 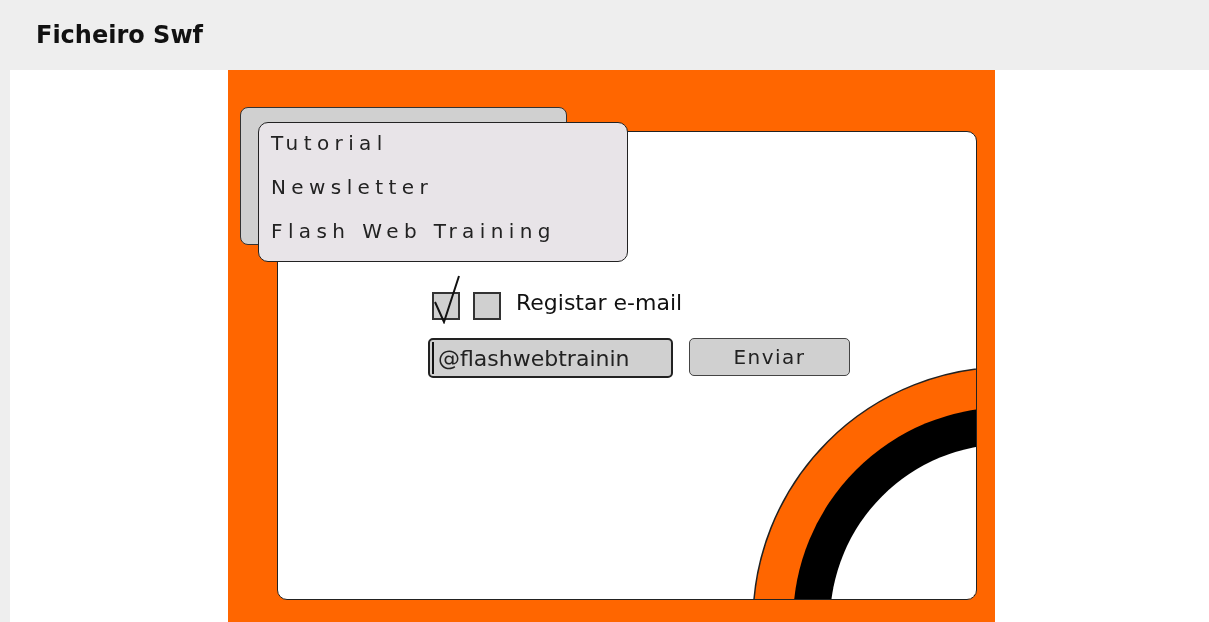 I want to click on email-field: @flashwebtrainin, so click(x=550, y=358).